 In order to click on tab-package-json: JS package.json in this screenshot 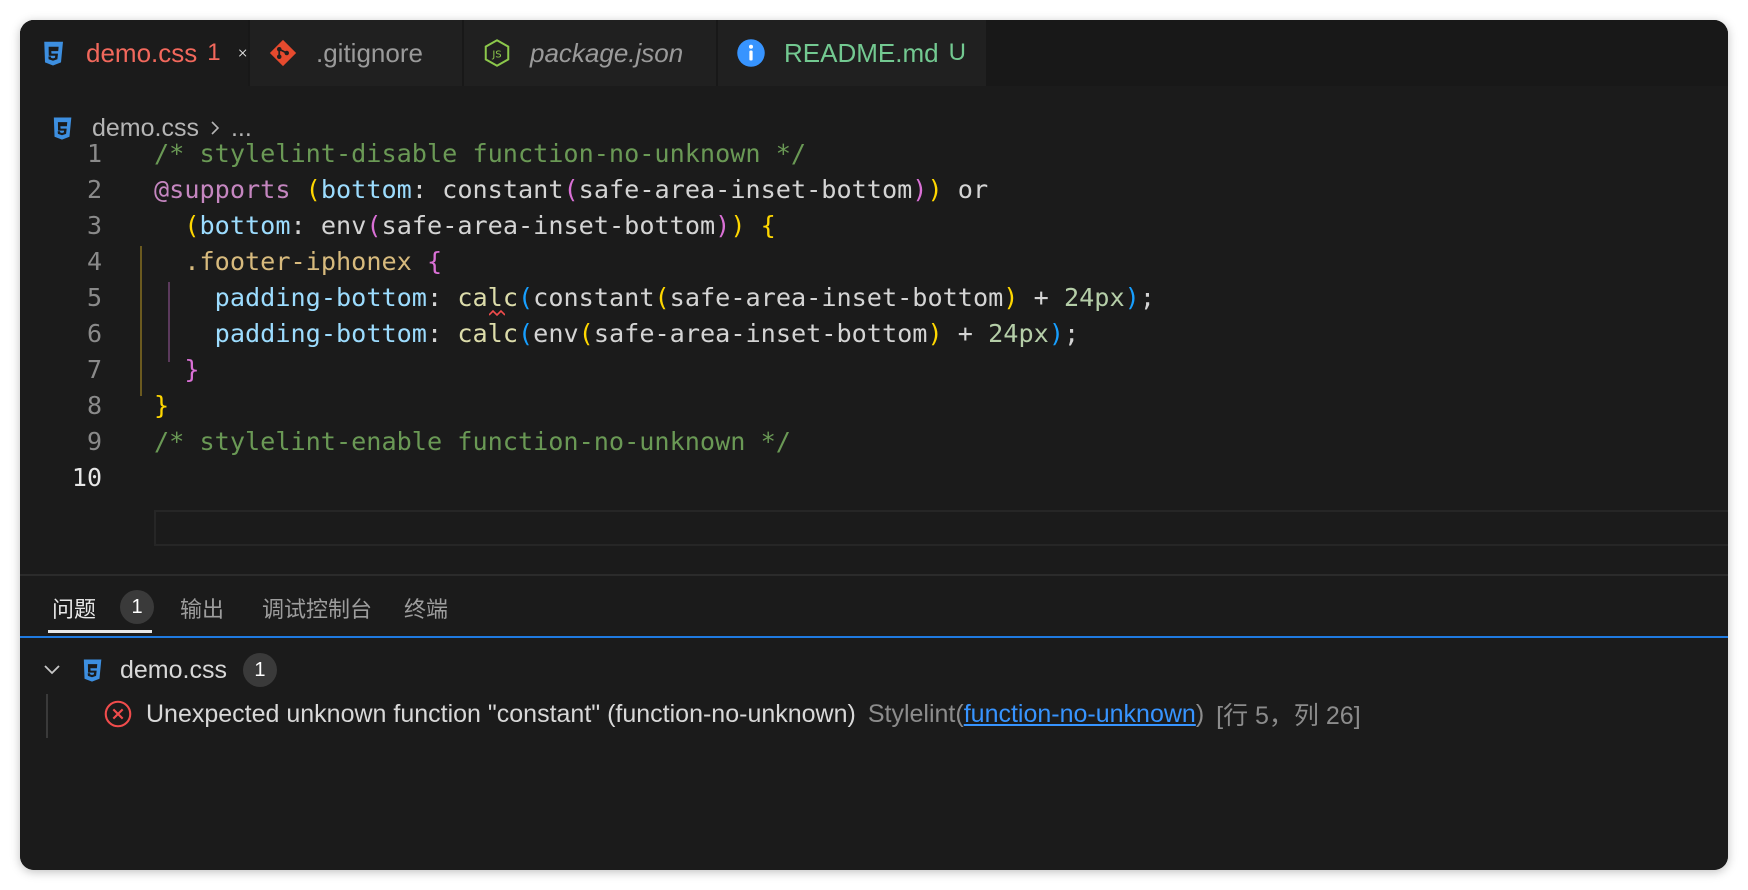, I will do `click(590, 53)`.